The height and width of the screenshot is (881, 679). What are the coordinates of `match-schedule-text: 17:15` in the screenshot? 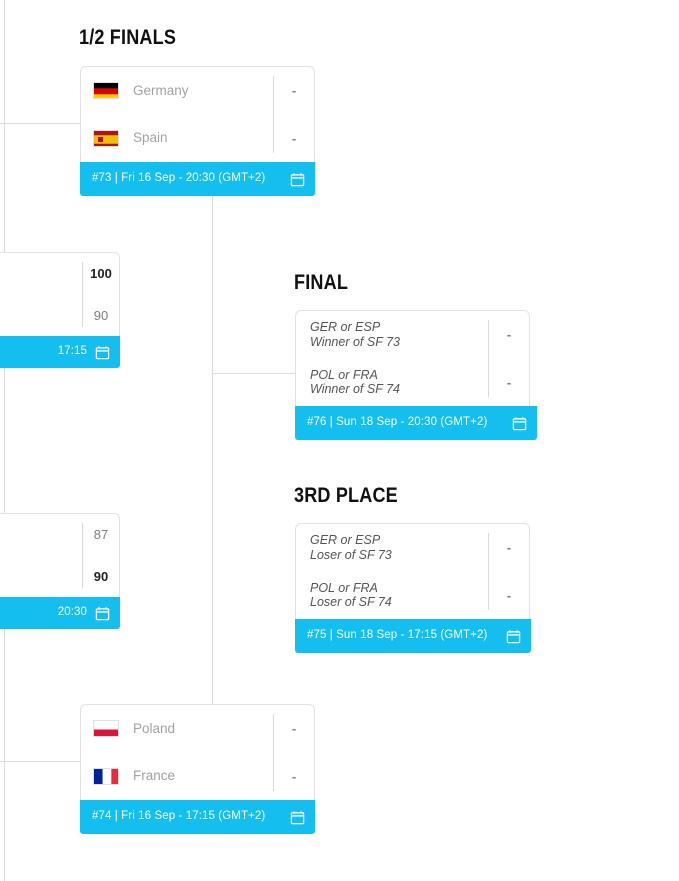 It's located at (72, 351).